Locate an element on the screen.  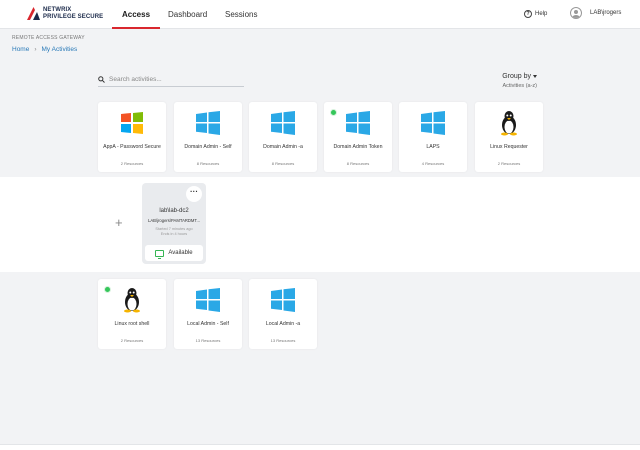
group-by-label-row: Group by is located at coordinates (513, 76).